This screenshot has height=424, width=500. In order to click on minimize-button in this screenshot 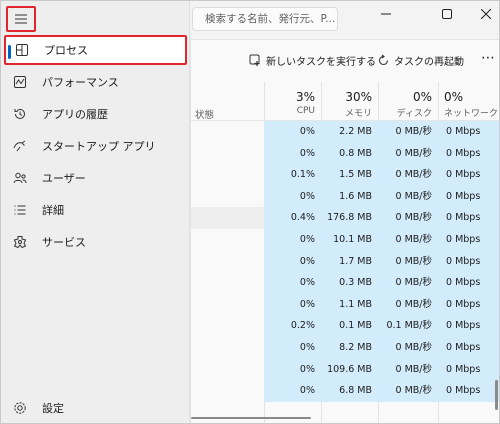, I will do `click(386, 14)`.